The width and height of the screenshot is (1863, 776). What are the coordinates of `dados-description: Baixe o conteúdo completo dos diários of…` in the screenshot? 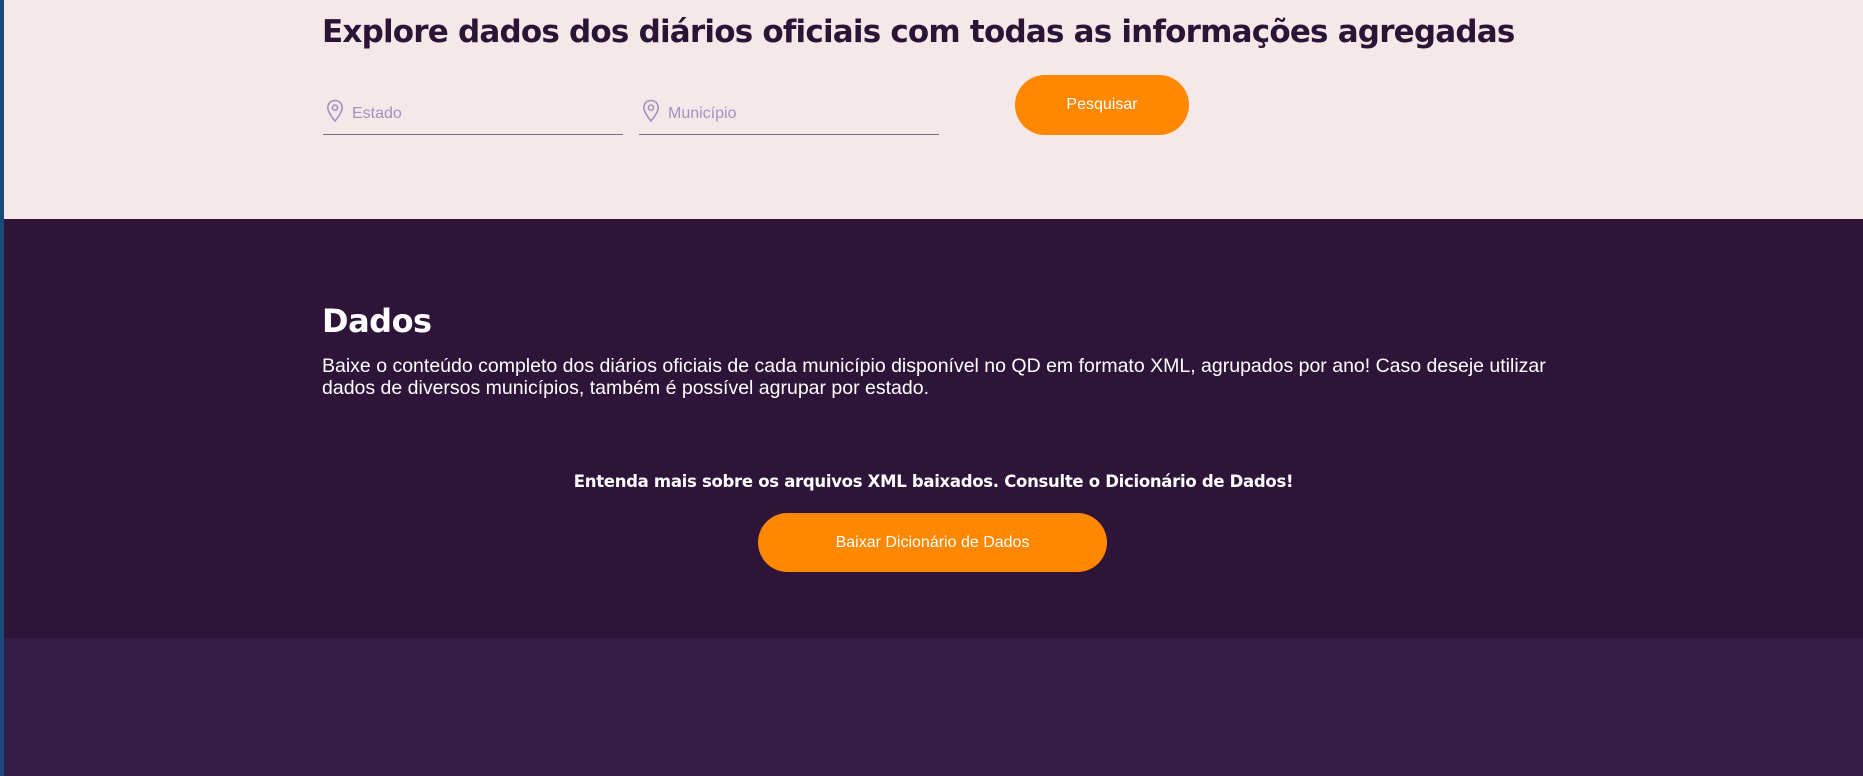 It's located at (934, 377).